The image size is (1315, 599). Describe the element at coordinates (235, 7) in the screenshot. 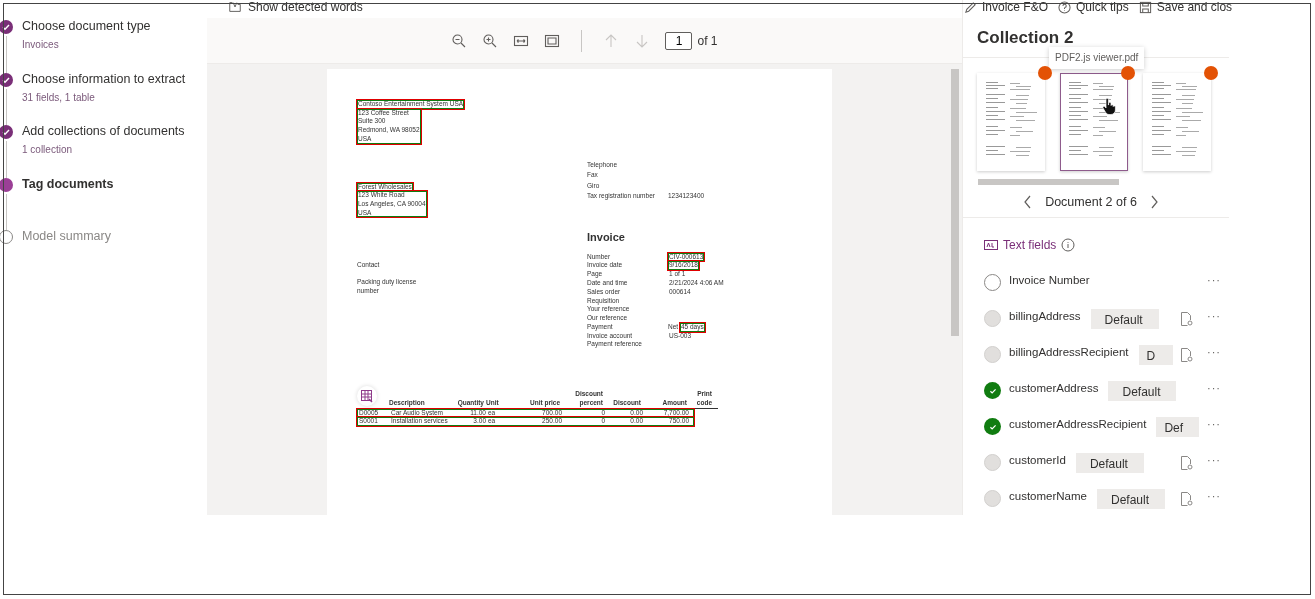

I see `text-box-icon` at that location.